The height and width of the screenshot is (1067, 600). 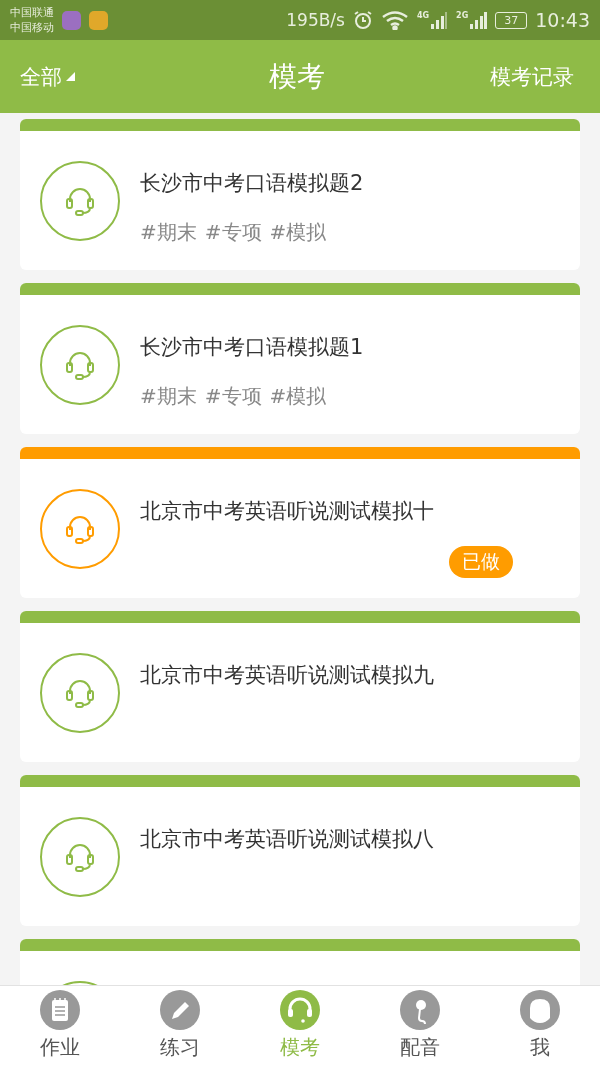 I want to click on done-badge: 已做, so click(x=481, y=562).